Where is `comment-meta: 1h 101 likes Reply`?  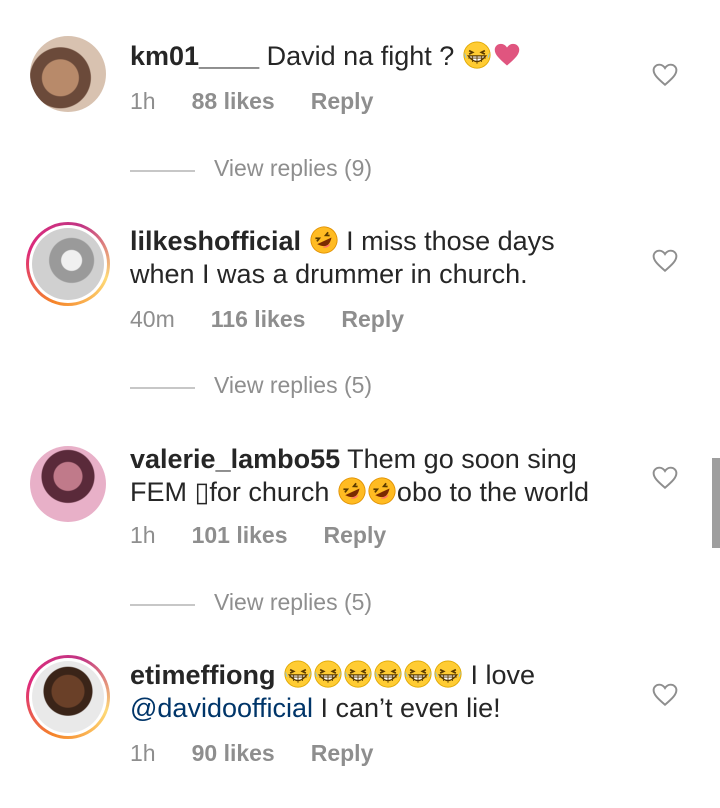 comment-meta: 1h 101 likes Reply is located at coordinates (276, 535).